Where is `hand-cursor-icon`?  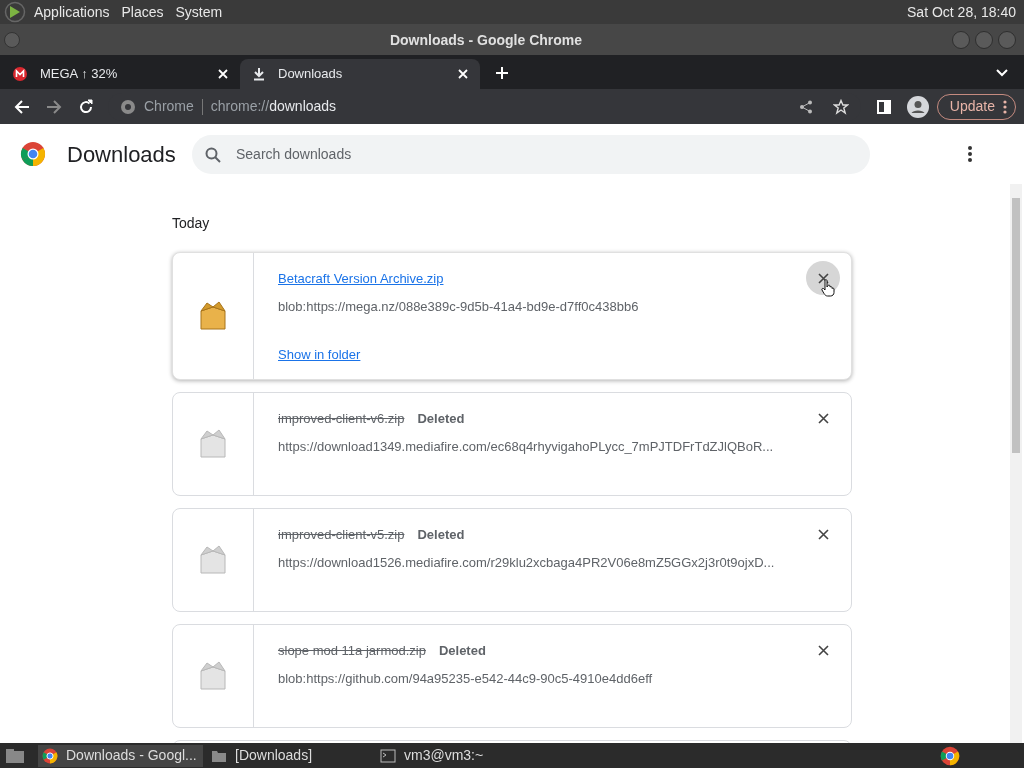
hand-cursor-icon is located at coordinates (828, 288).